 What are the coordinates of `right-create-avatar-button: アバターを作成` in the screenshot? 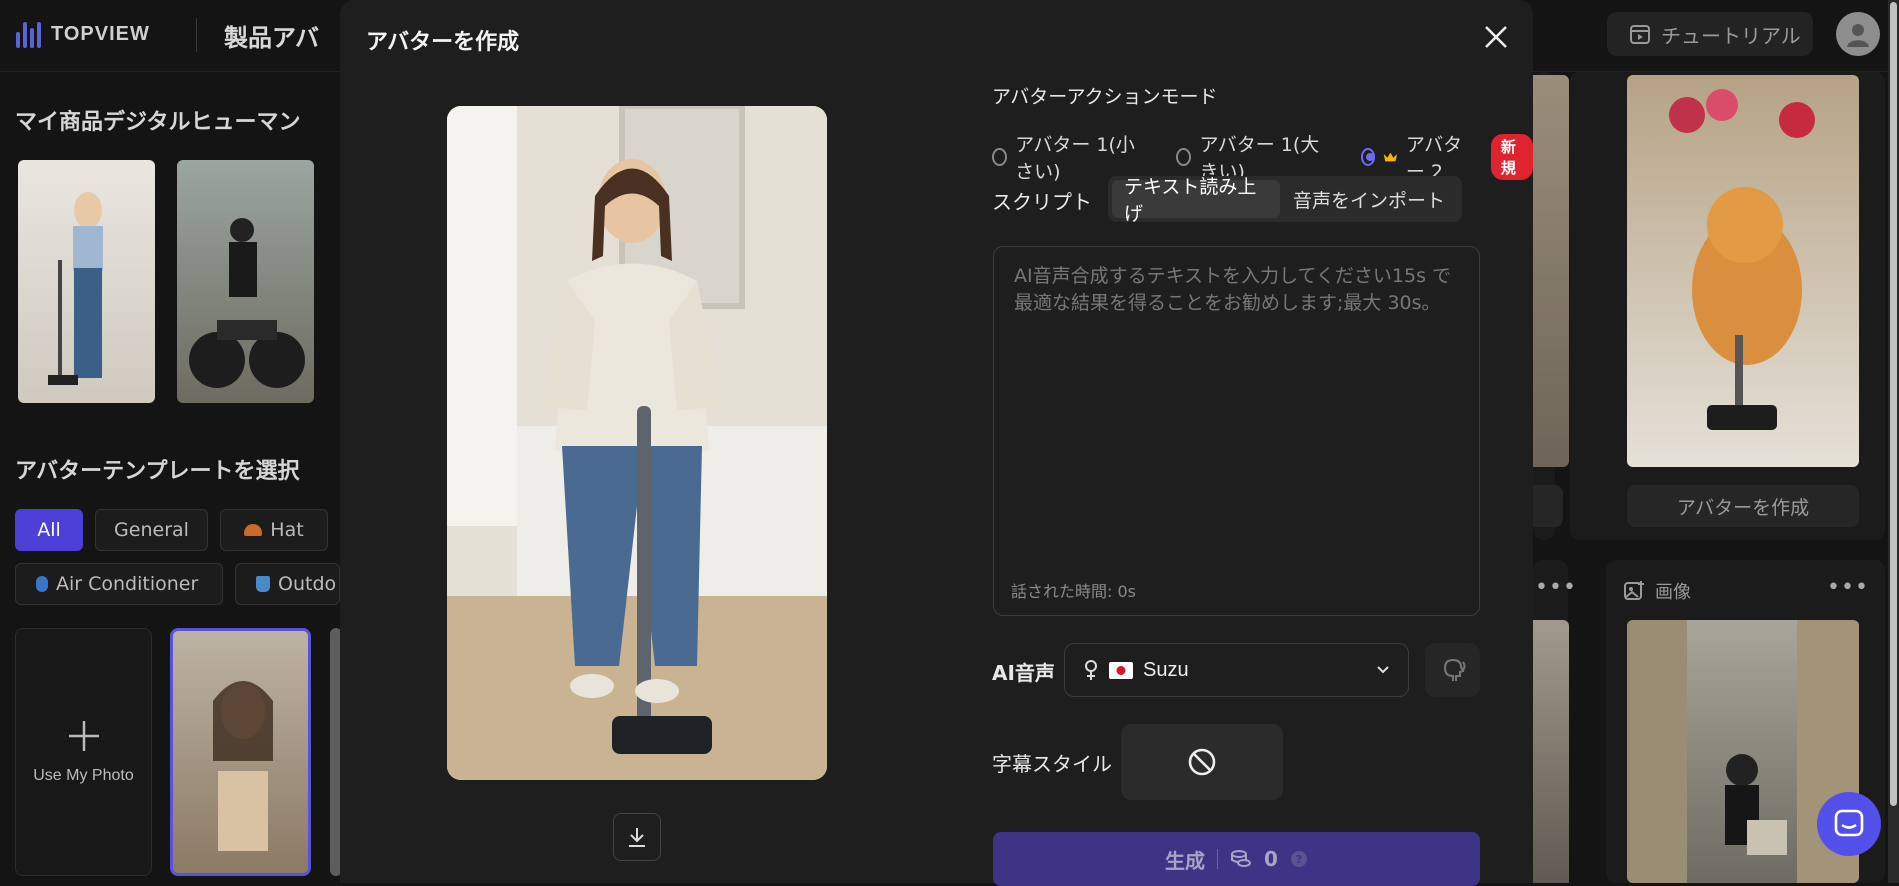 It's located at (1743, 506).